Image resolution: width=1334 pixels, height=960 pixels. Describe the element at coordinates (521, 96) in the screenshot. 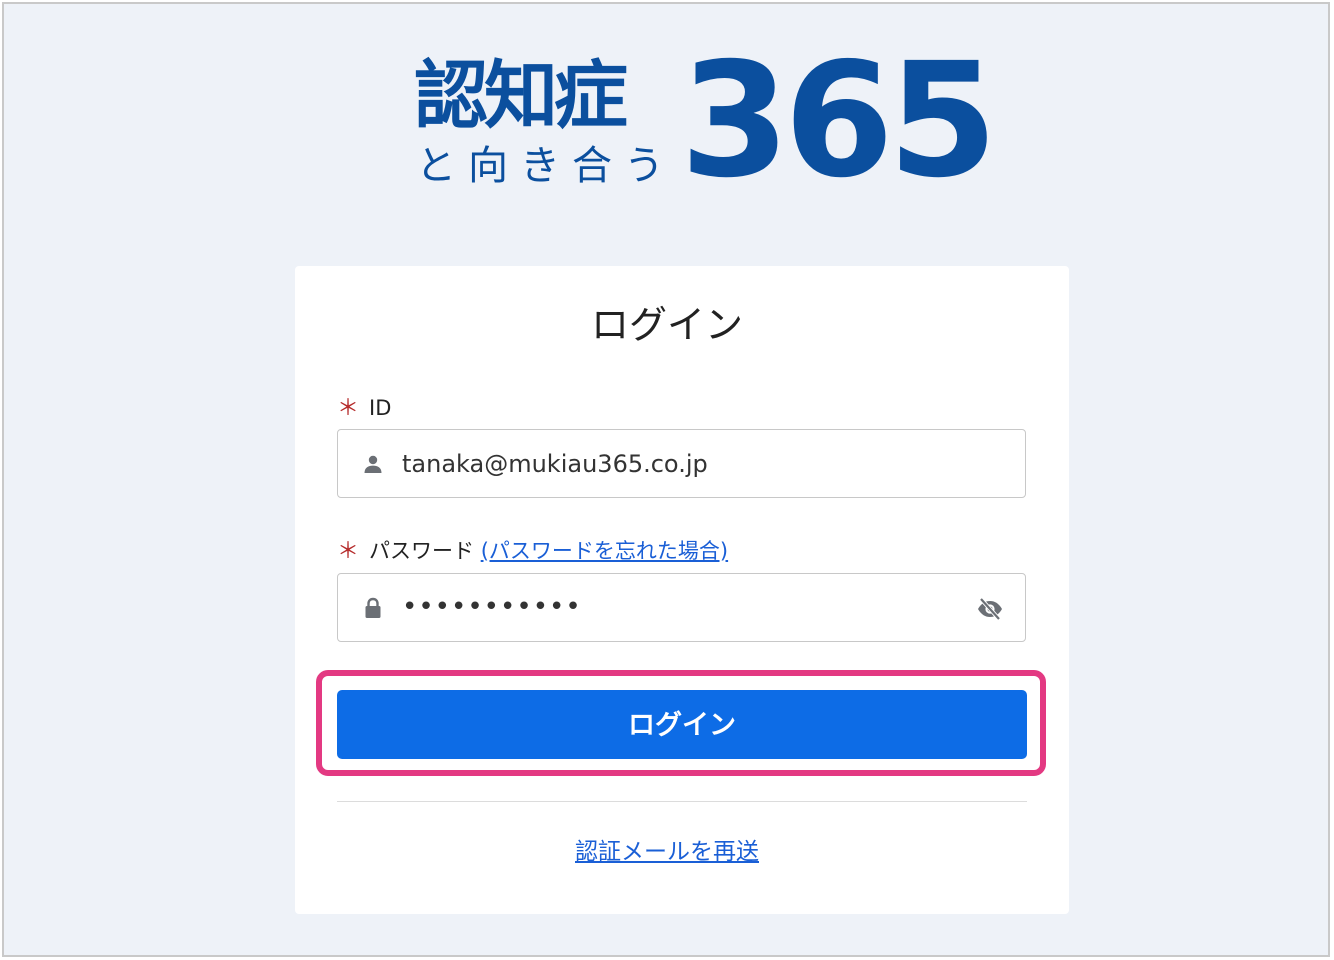

I see `logo-kanji: 認知症` at that location.